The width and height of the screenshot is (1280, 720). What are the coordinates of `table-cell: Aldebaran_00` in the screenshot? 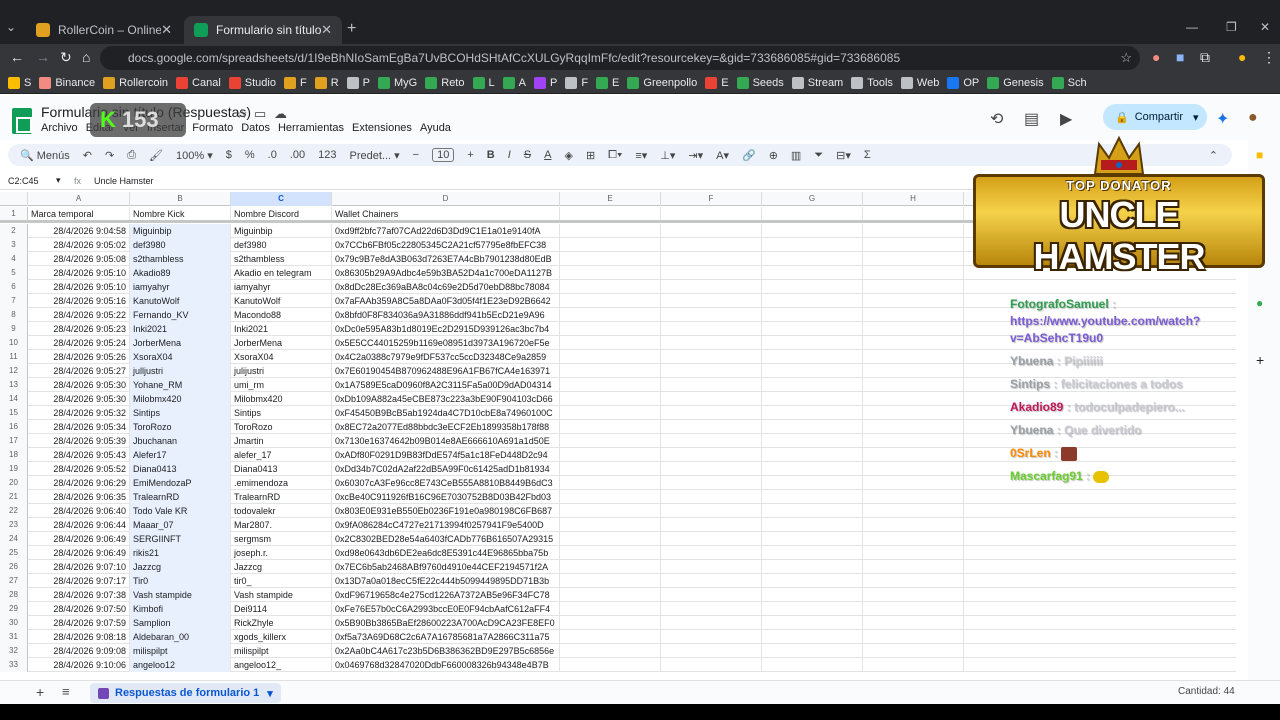 It's located at (180, 637).